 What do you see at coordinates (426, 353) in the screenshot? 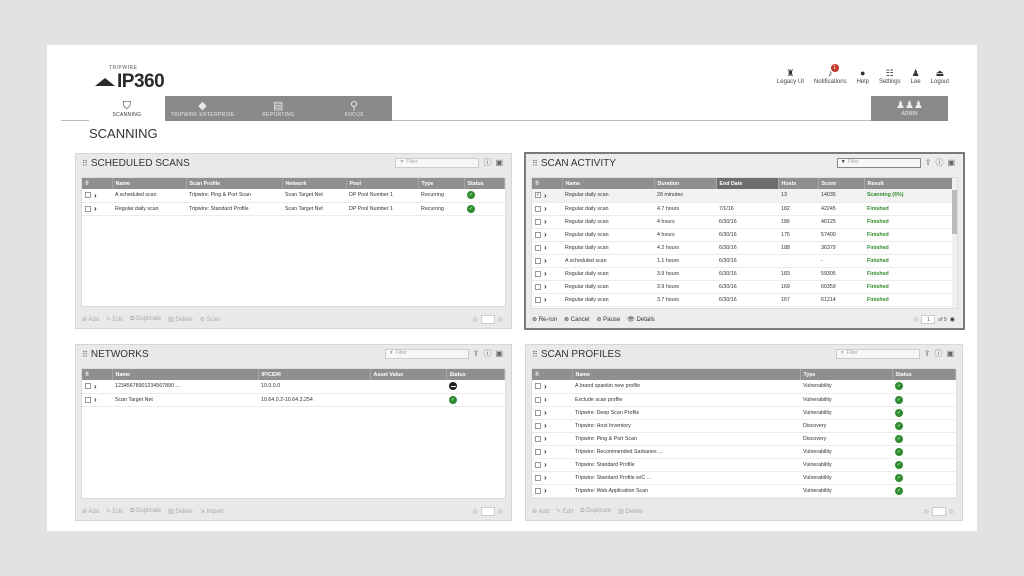
I see `networks-filter-input: ▼ Filter` at bounding box center [426, 353].